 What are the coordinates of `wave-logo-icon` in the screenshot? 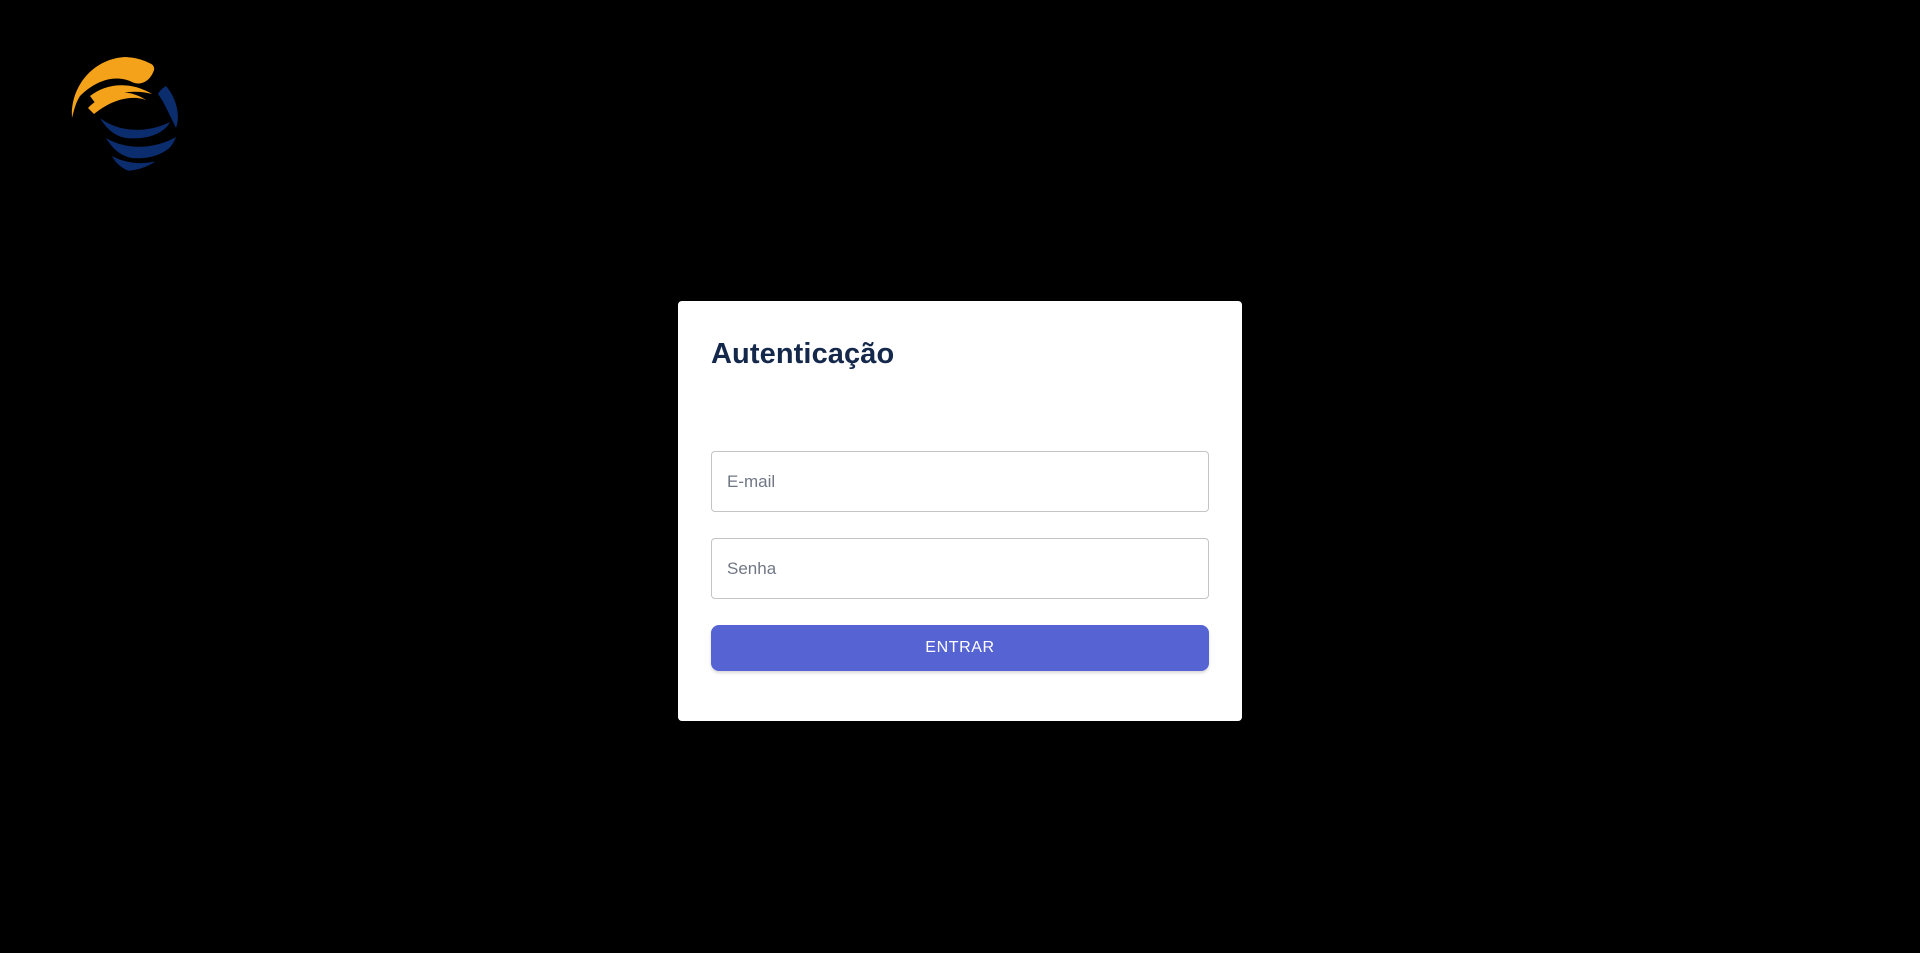 It's located at (125, 114).